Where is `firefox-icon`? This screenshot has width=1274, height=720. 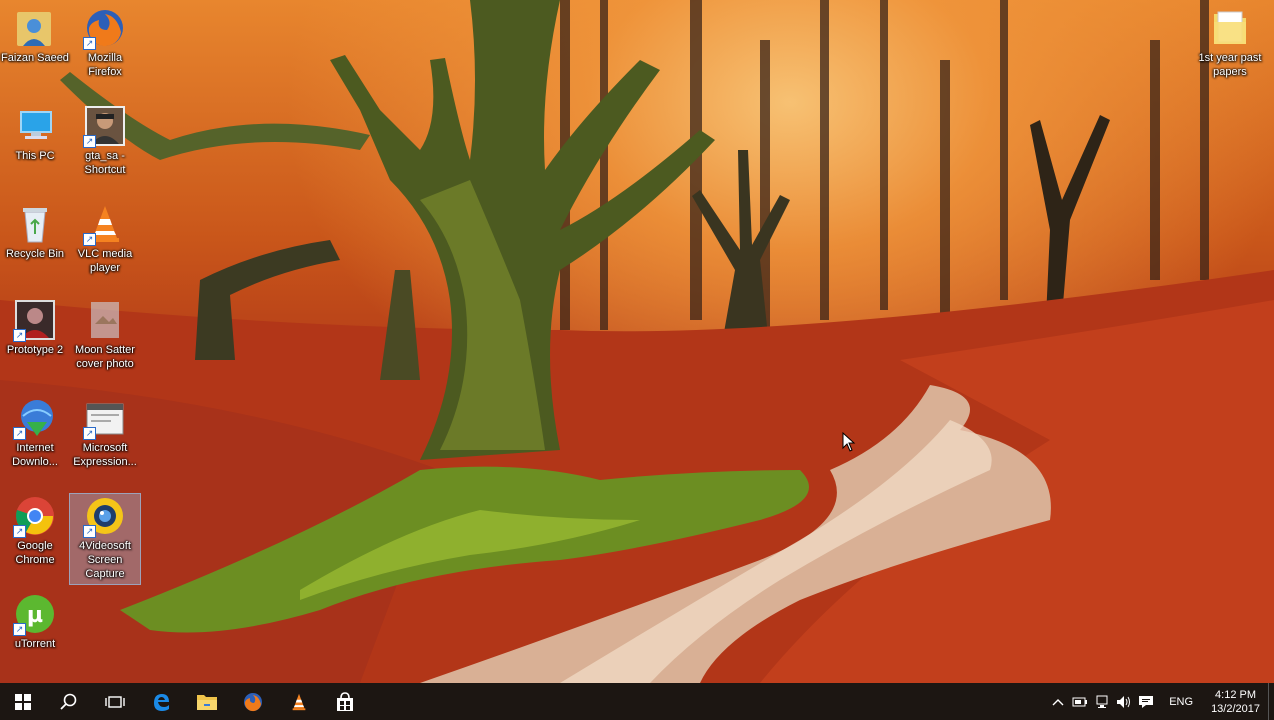 firefox-icon is located at coordinates (253, 701).